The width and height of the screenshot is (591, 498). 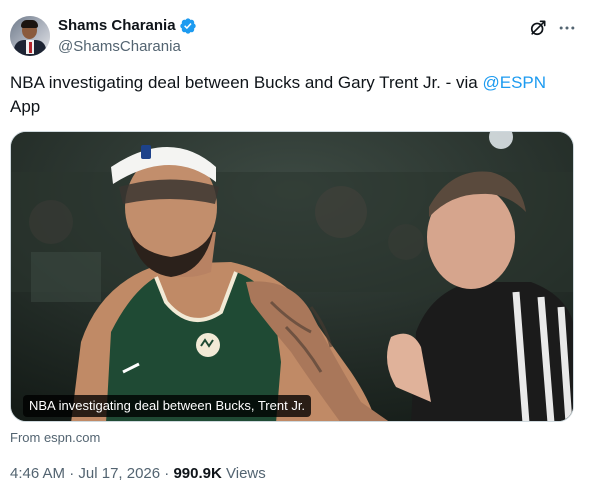 I want to click on tweet-meta: 4:46 AM · Jul 17, 2026 · 990.9K Views, so click(x=138, y=474).